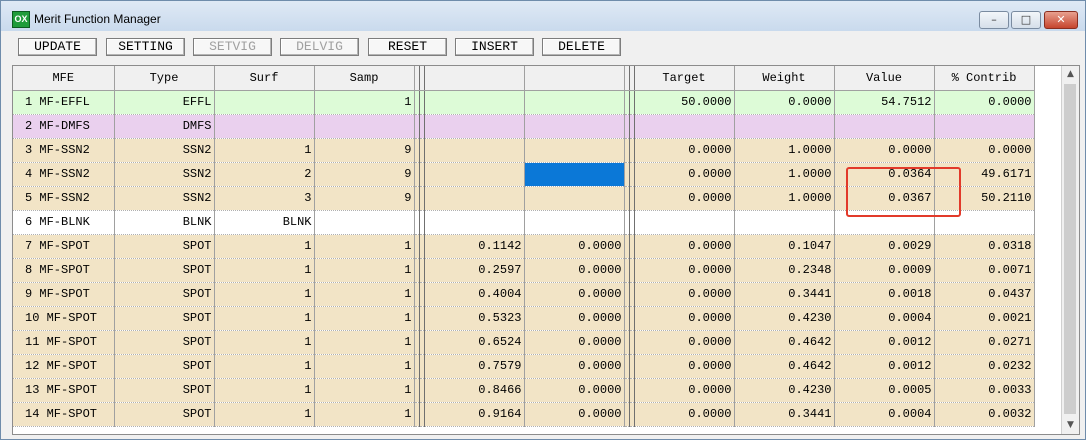  What do you see at coordinates (984, 174) in the screenshot?
I see `contrib-cell: 49.6171` at bounding box center [984, 174].